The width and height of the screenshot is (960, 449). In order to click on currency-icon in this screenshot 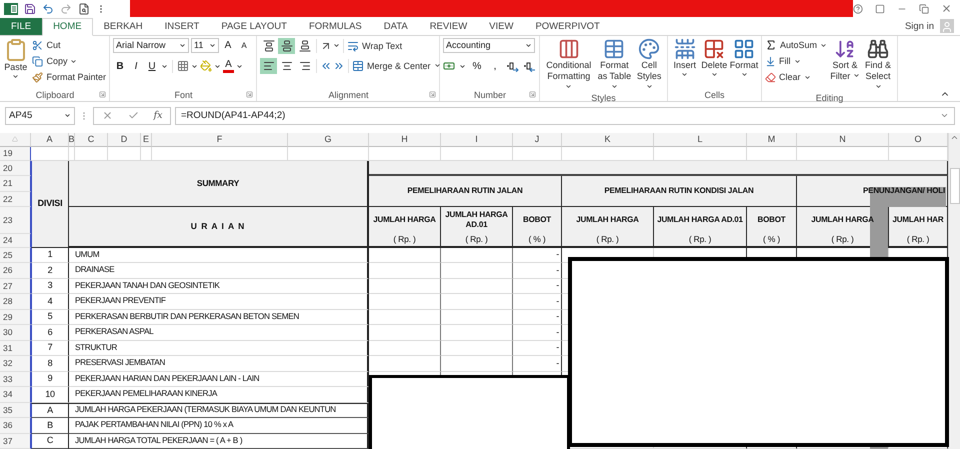, I will do `click(449, 66)`.